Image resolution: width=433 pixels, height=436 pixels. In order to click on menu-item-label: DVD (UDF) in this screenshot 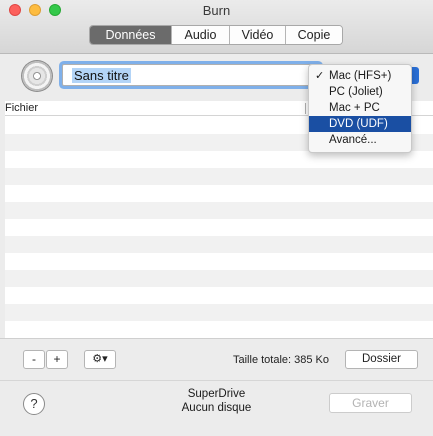, I will do `click(358, 124)`.